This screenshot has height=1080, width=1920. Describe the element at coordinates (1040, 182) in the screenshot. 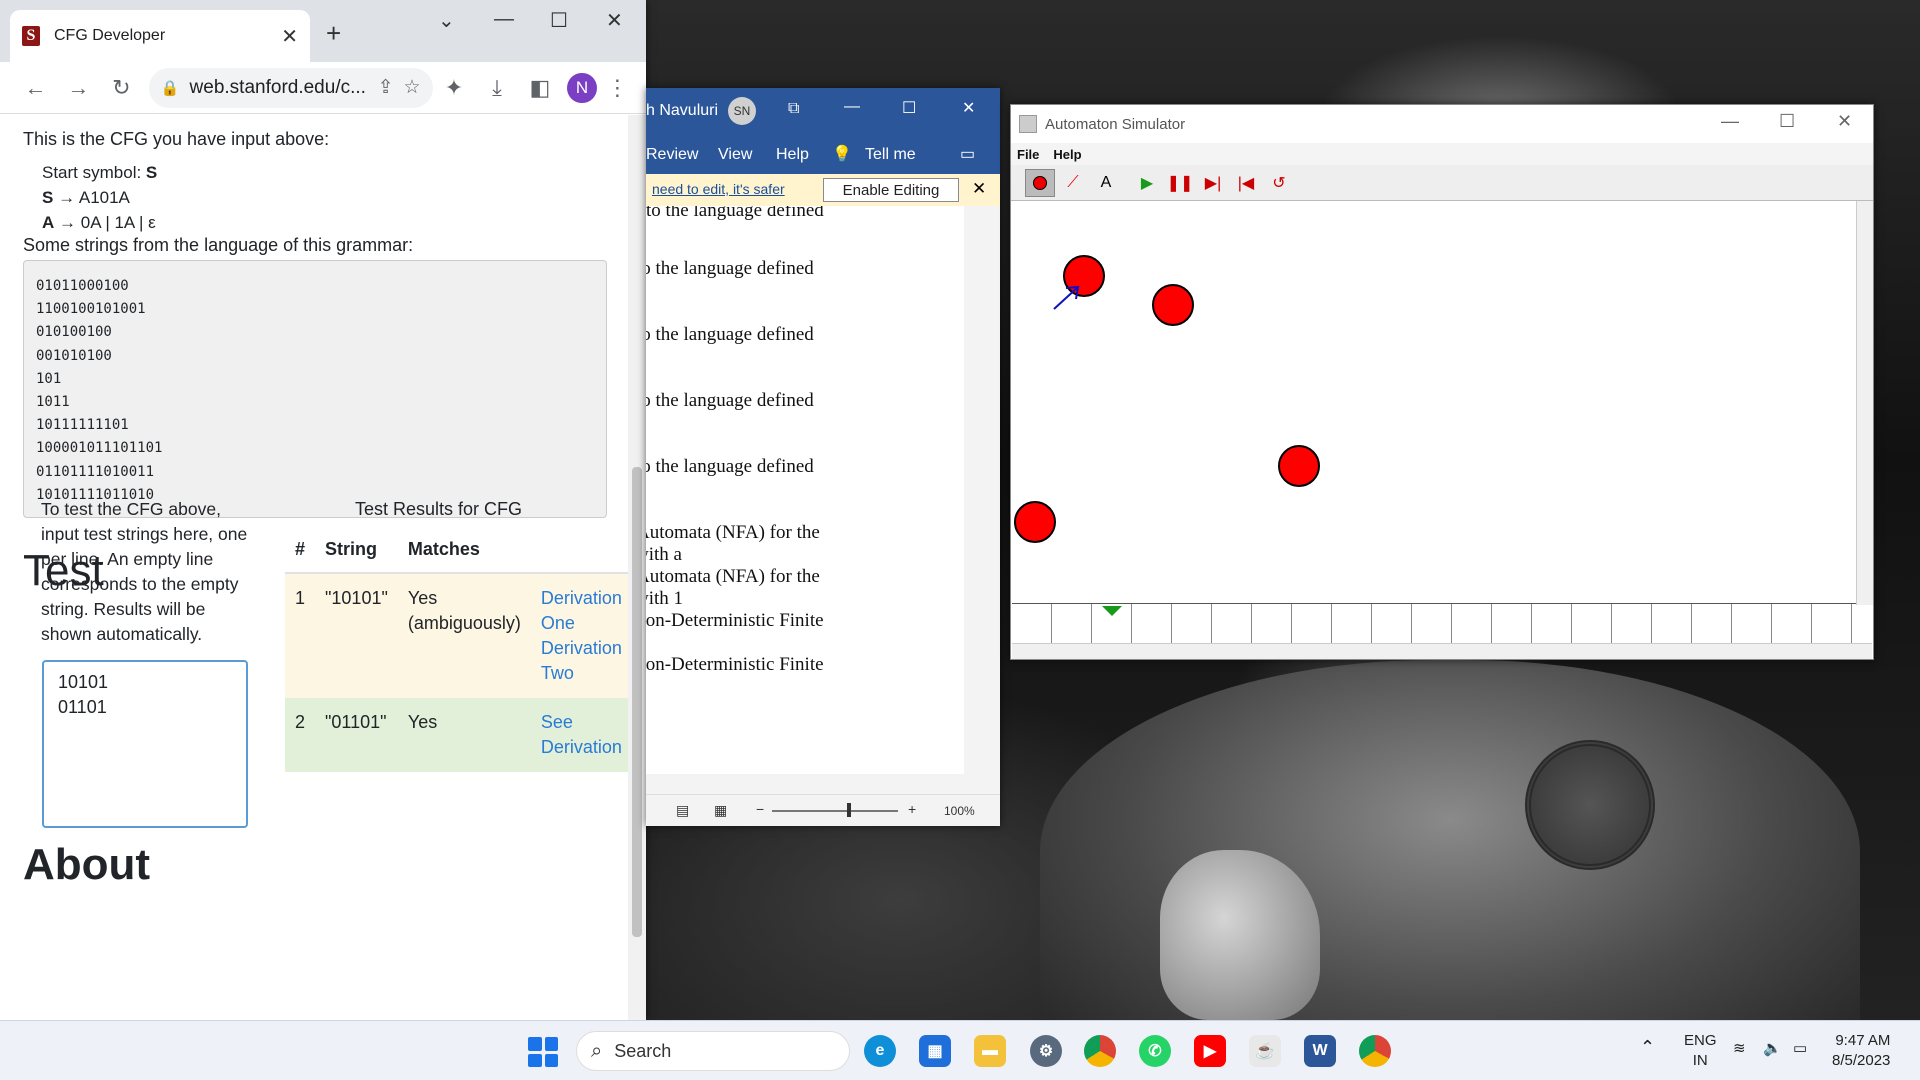

I see `add-state-tool-icon` at that location.